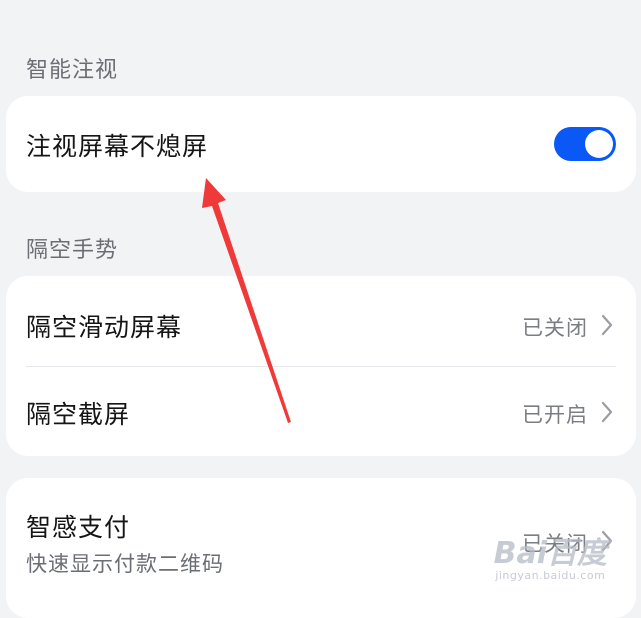 The width and height of the screenshot is (641, 618). Describe the element at coordinates (78, 414) in the screenshot. I see `air-screenshot-label: 隔空截屏` at that location.